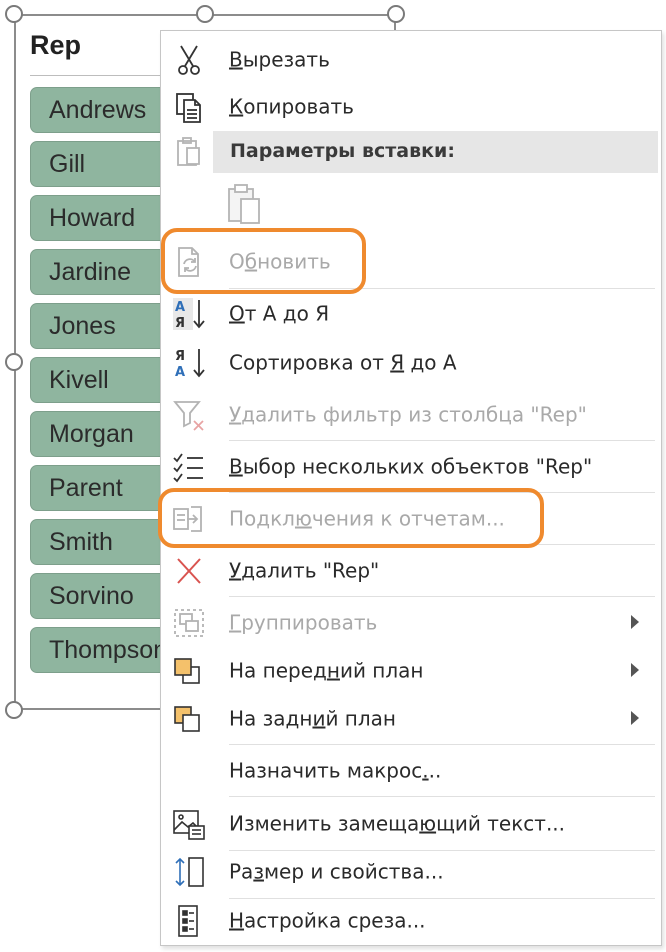  What do you see at coordinates (14, 710) in the screenshot?
I see `resize-handle-bottom-left` at bounding box center [14, 710].